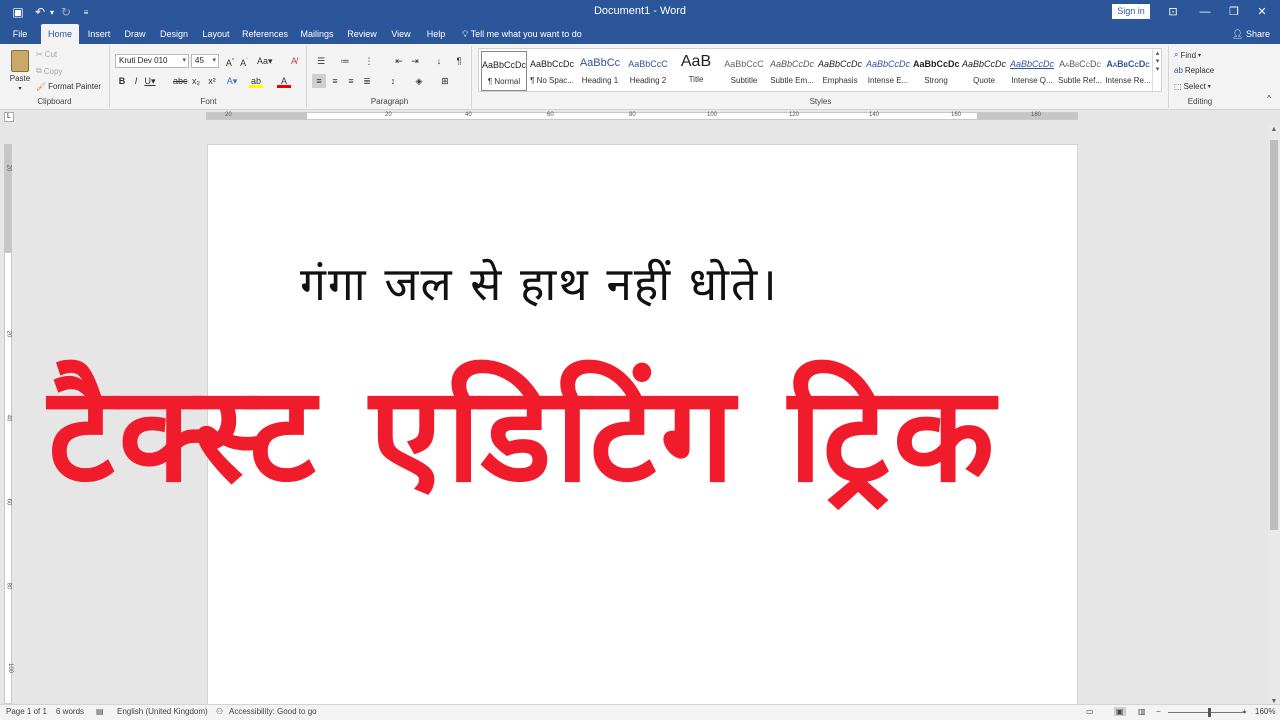  I want to click on bold-icon: B, so click(122, 81).